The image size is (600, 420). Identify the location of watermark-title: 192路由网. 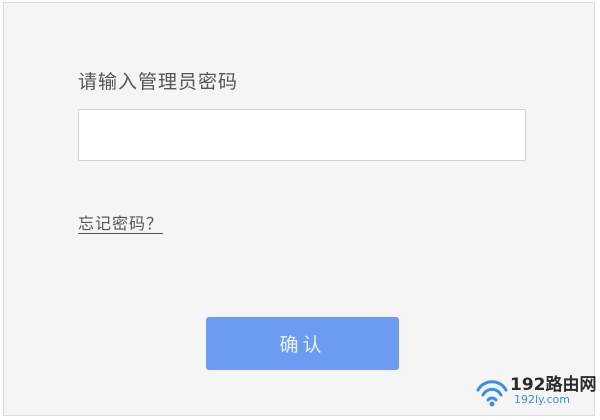
(553, 385).